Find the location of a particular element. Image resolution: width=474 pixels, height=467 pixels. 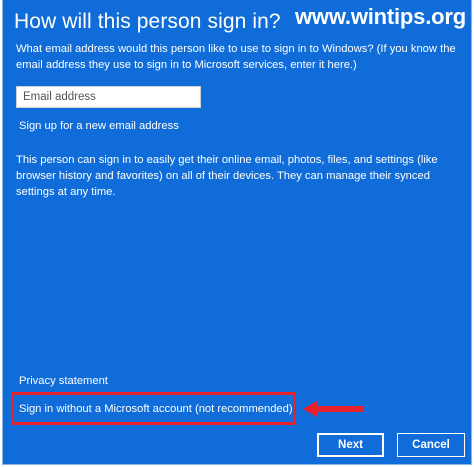

watermark: www.wintips.org is located at coordinates (380, 16).